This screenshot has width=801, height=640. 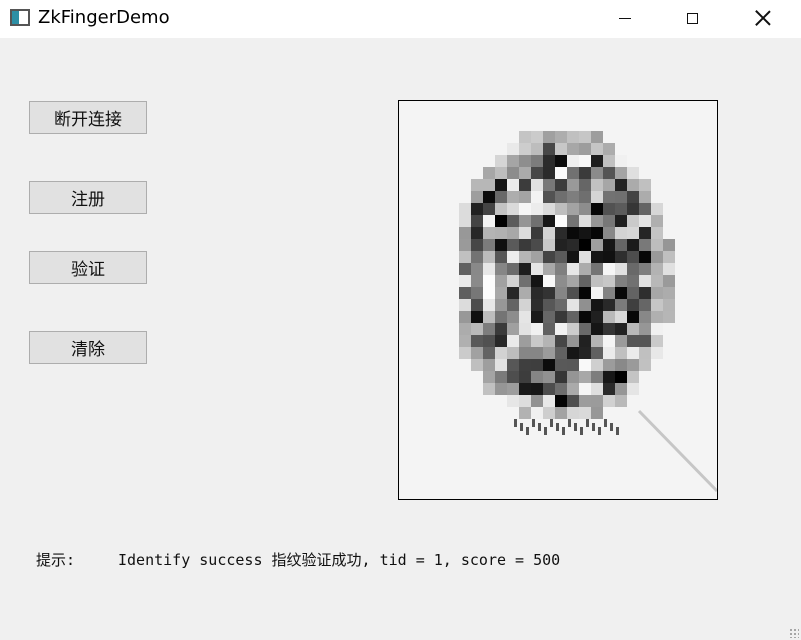 What do you see at coordinates (88, 347) in the screenshot?
I see `clear-button: 清除` at bounding box center [88, 347].